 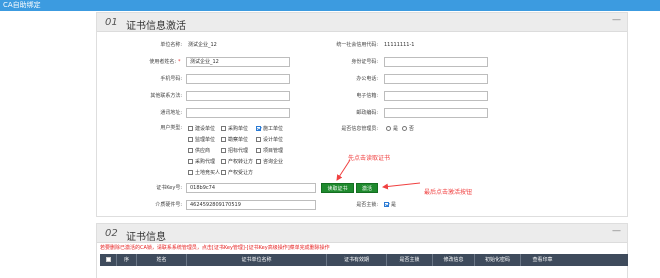 What do you see at coordinates (616, 231) in the screenshot?
I see `collapse-button: —` at bounding box center [616, 231].